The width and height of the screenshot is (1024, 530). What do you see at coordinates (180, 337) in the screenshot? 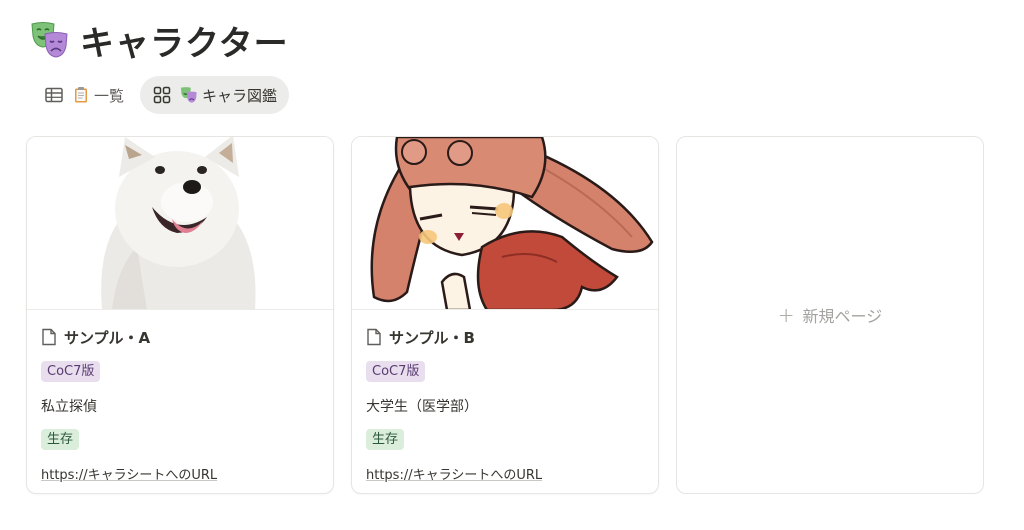
I see `card-title: サンプル・A` at bounding box center [180, 337].